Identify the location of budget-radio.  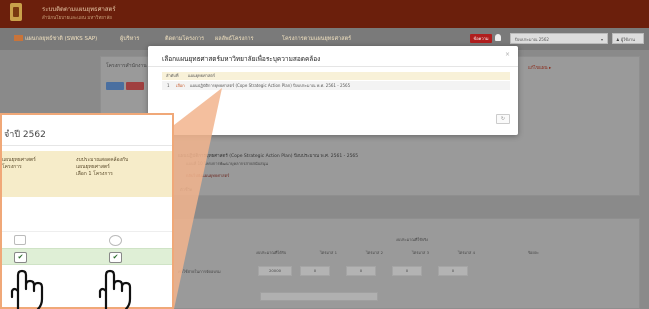
(115, 240).